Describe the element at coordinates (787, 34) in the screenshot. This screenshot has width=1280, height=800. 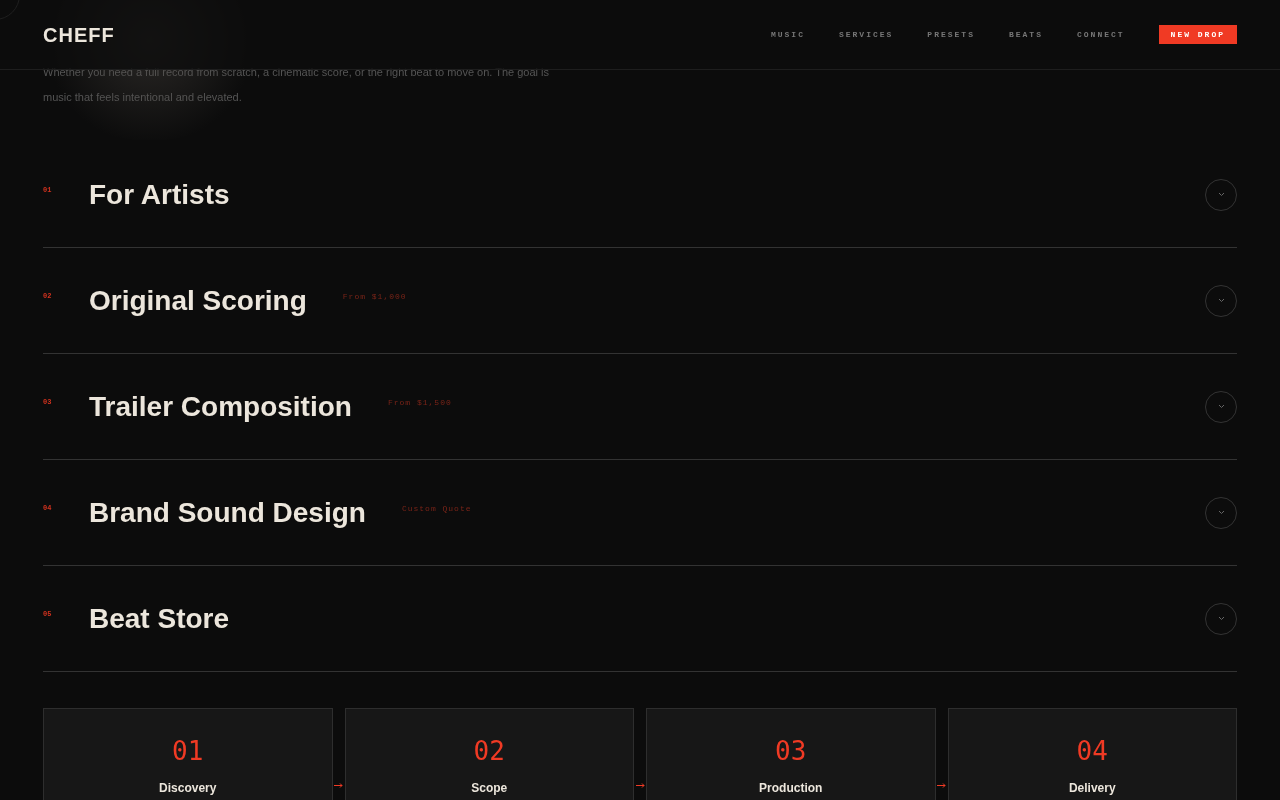
I see `nav-link: MUSIC` at that location.